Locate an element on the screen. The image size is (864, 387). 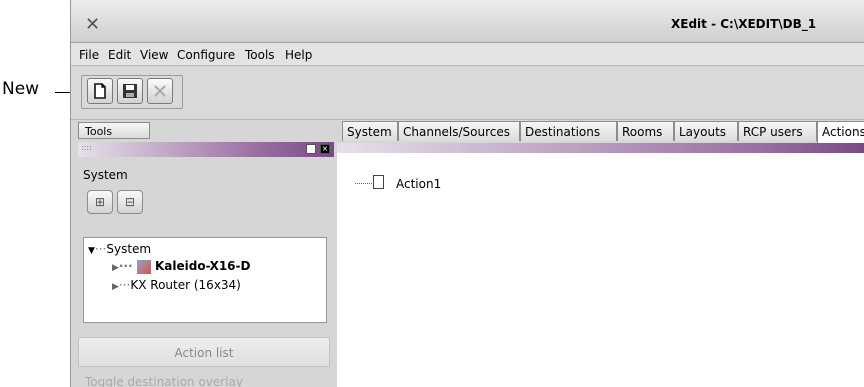
save-icon is located at coordinates (130, 91).